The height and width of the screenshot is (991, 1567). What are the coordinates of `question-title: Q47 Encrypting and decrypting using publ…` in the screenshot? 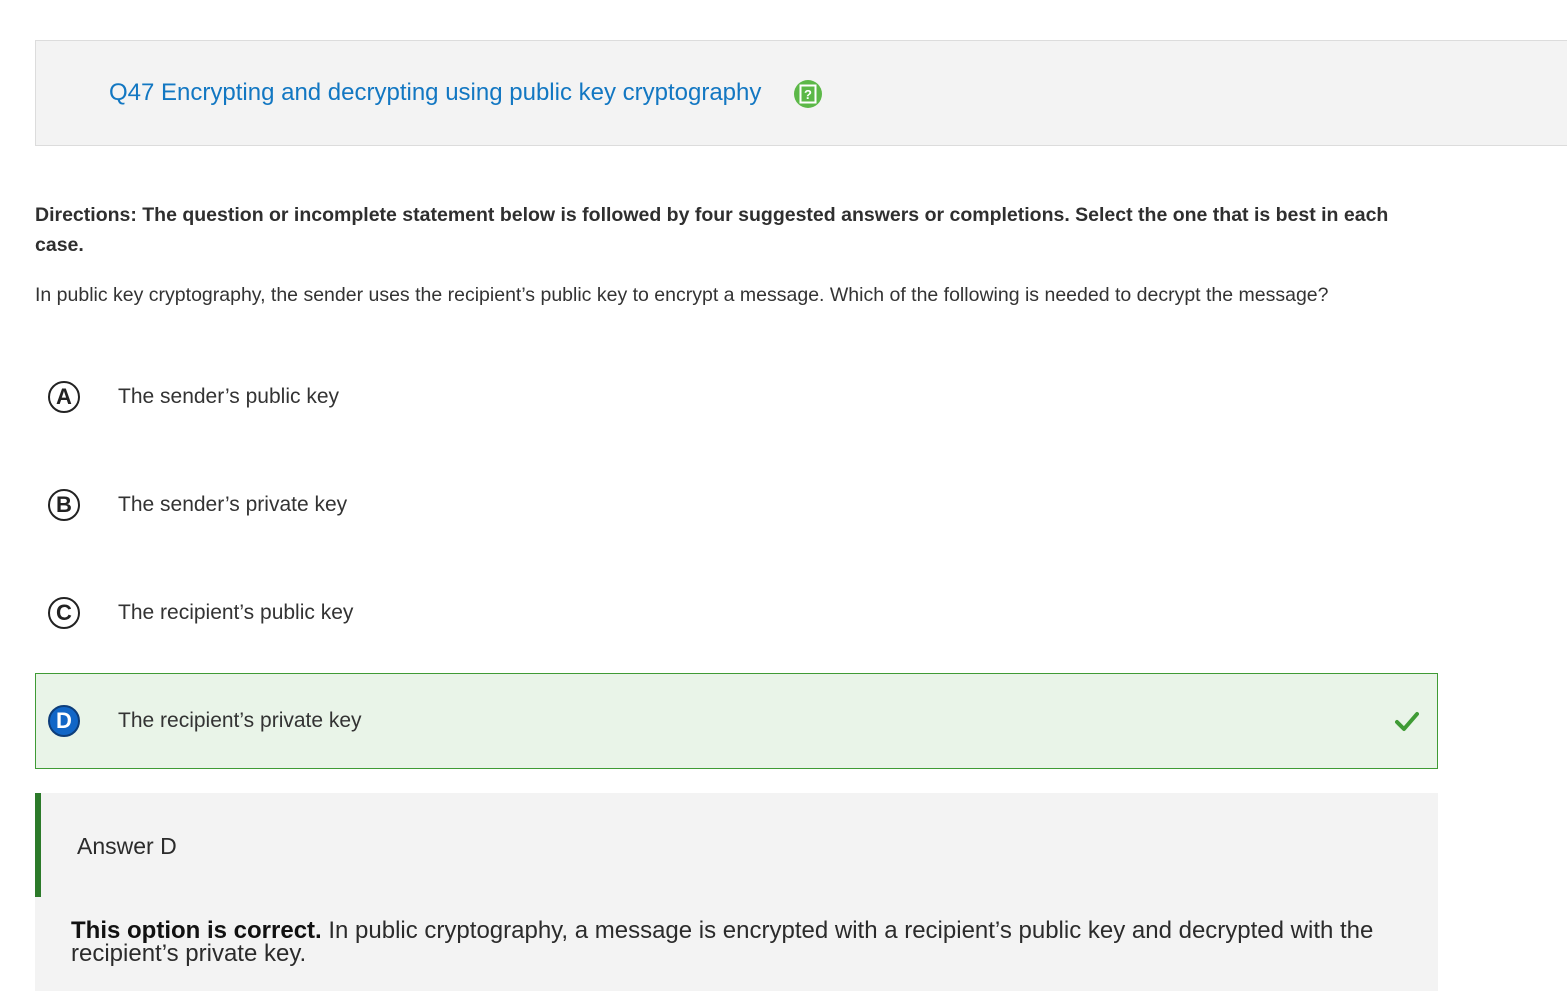 It's located at (435, 92).